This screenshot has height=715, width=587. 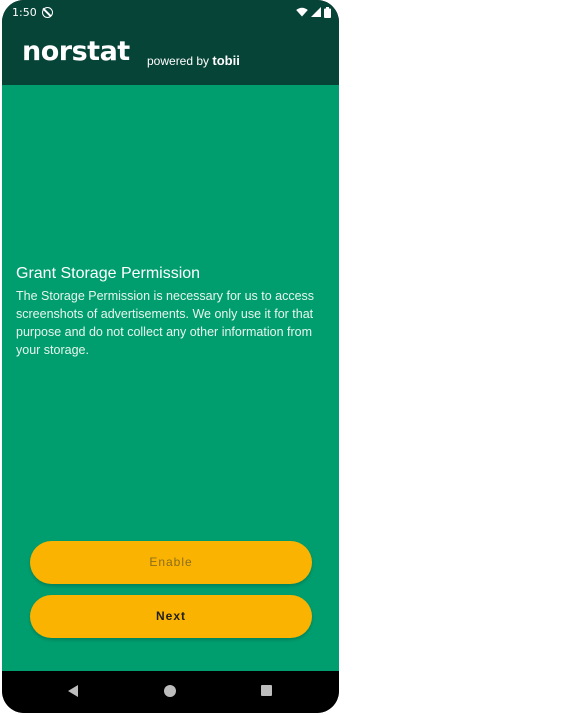 I want to click on next-button: Next, so click(x=171, y=616).